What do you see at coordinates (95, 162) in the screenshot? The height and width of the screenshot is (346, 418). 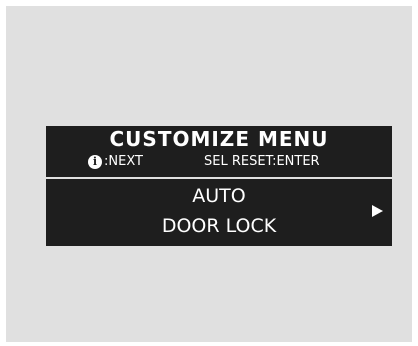 I see `info-icon: i` at bounding box center [95, 162].